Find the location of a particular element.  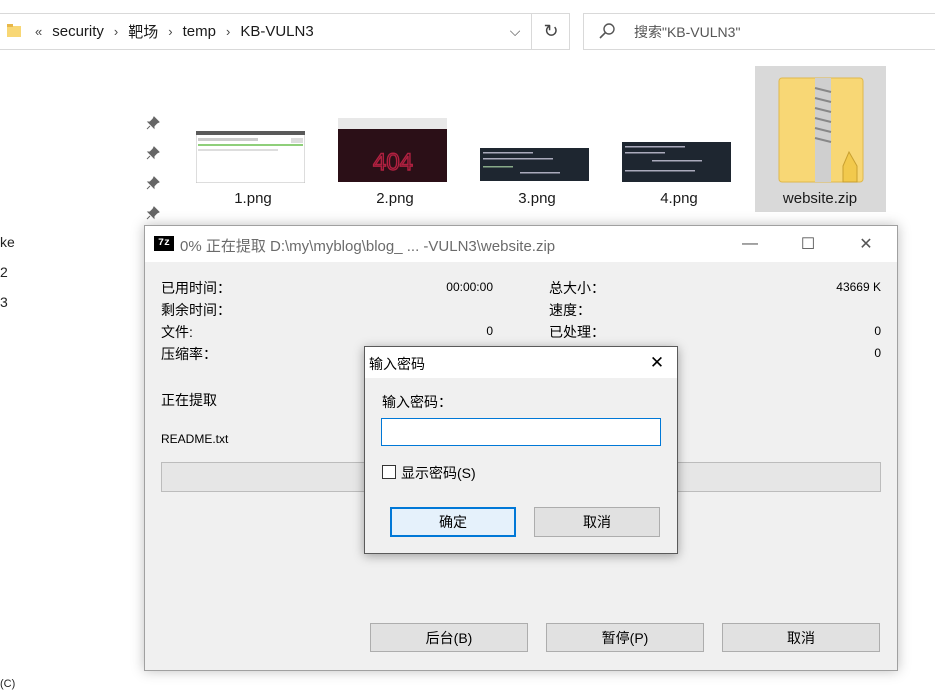

processed-label: 已处理： is located at coordinates (577, 332).